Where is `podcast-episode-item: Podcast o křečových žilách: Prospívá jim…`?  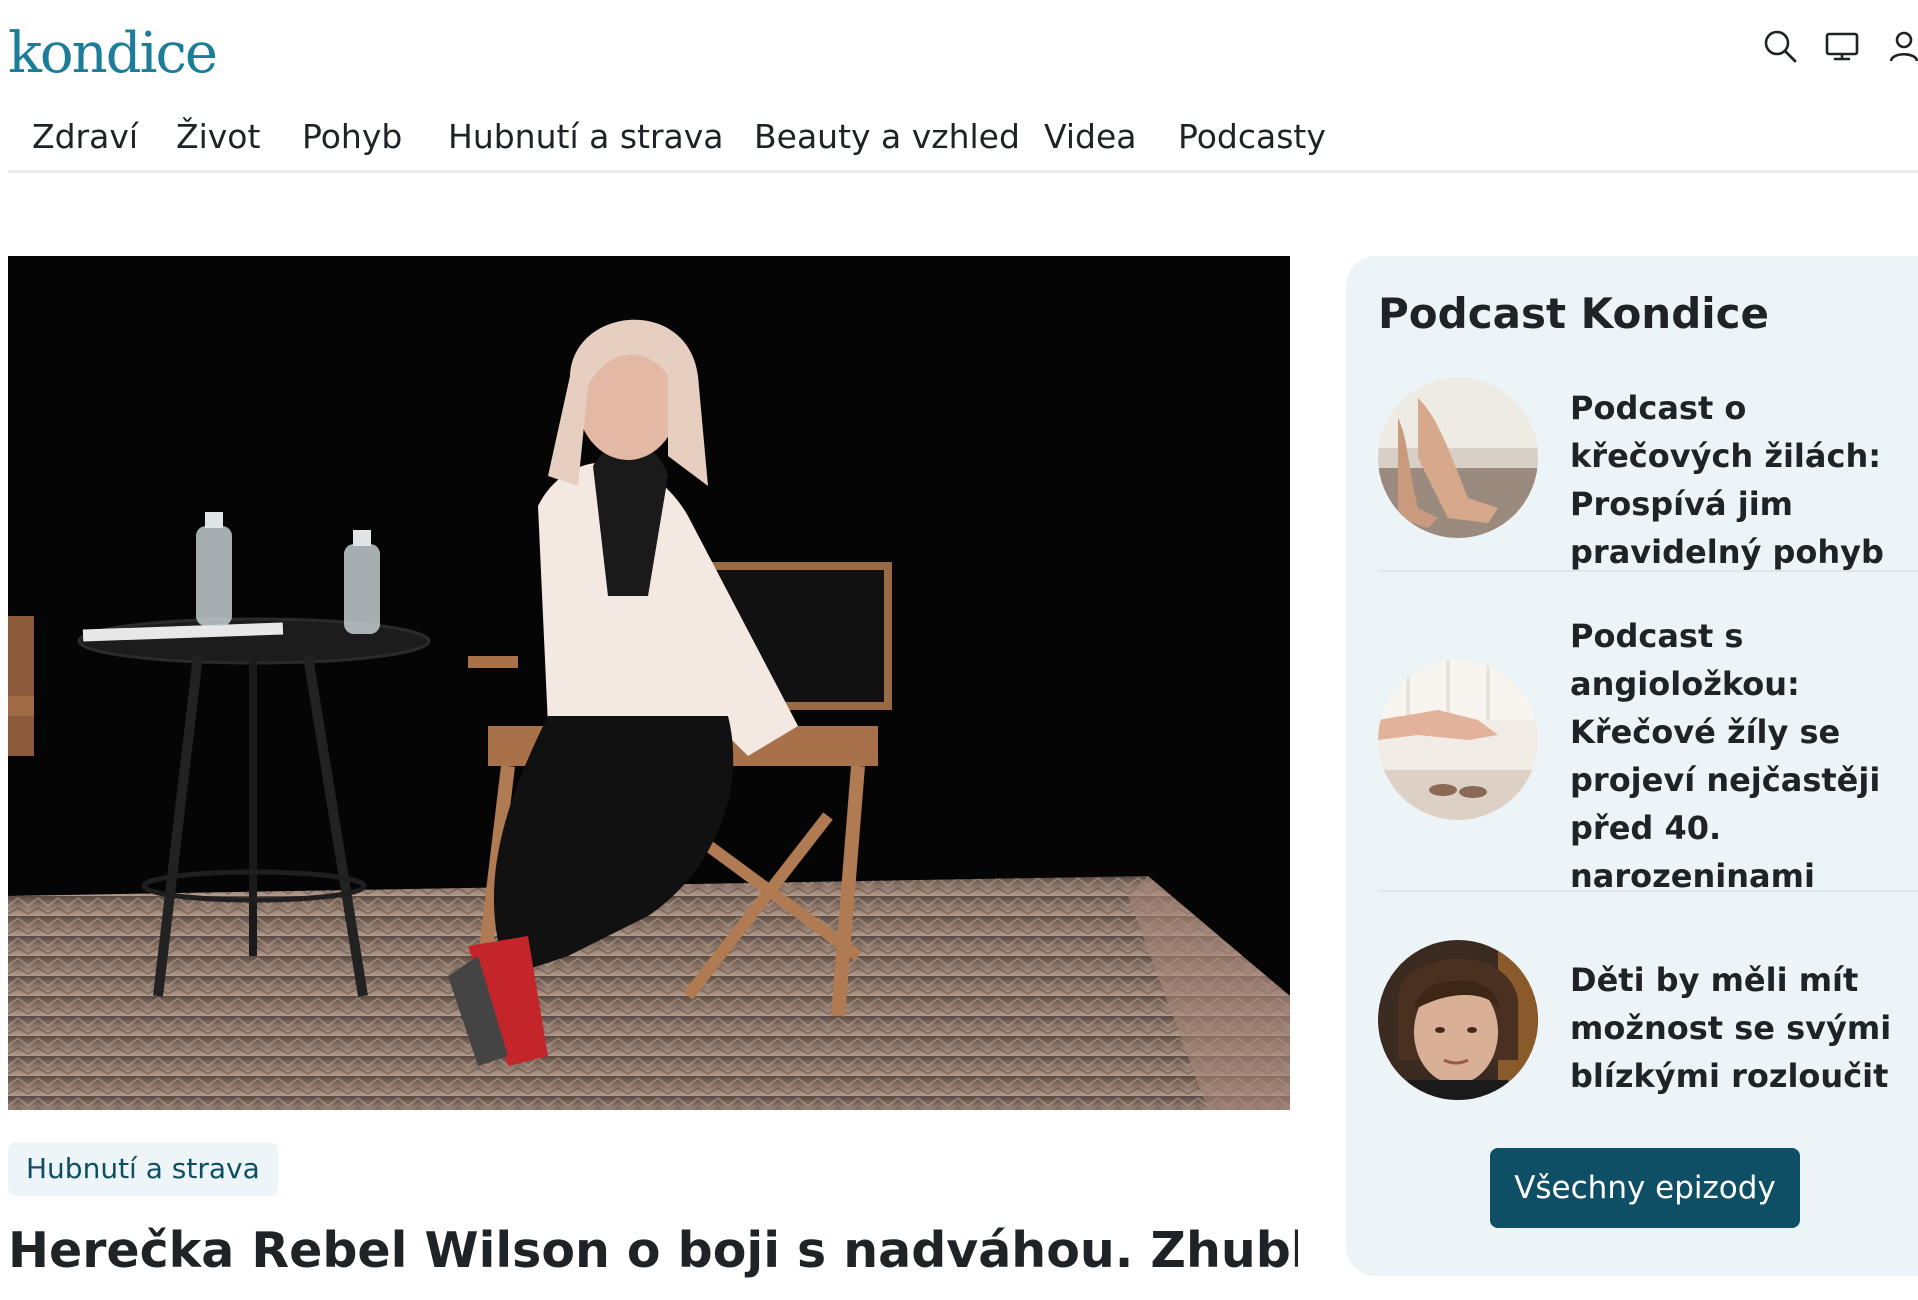
podcast-episode-item: Podcast o křečových žilách: Prospívá jim… is located at coordinates (1648, 472).